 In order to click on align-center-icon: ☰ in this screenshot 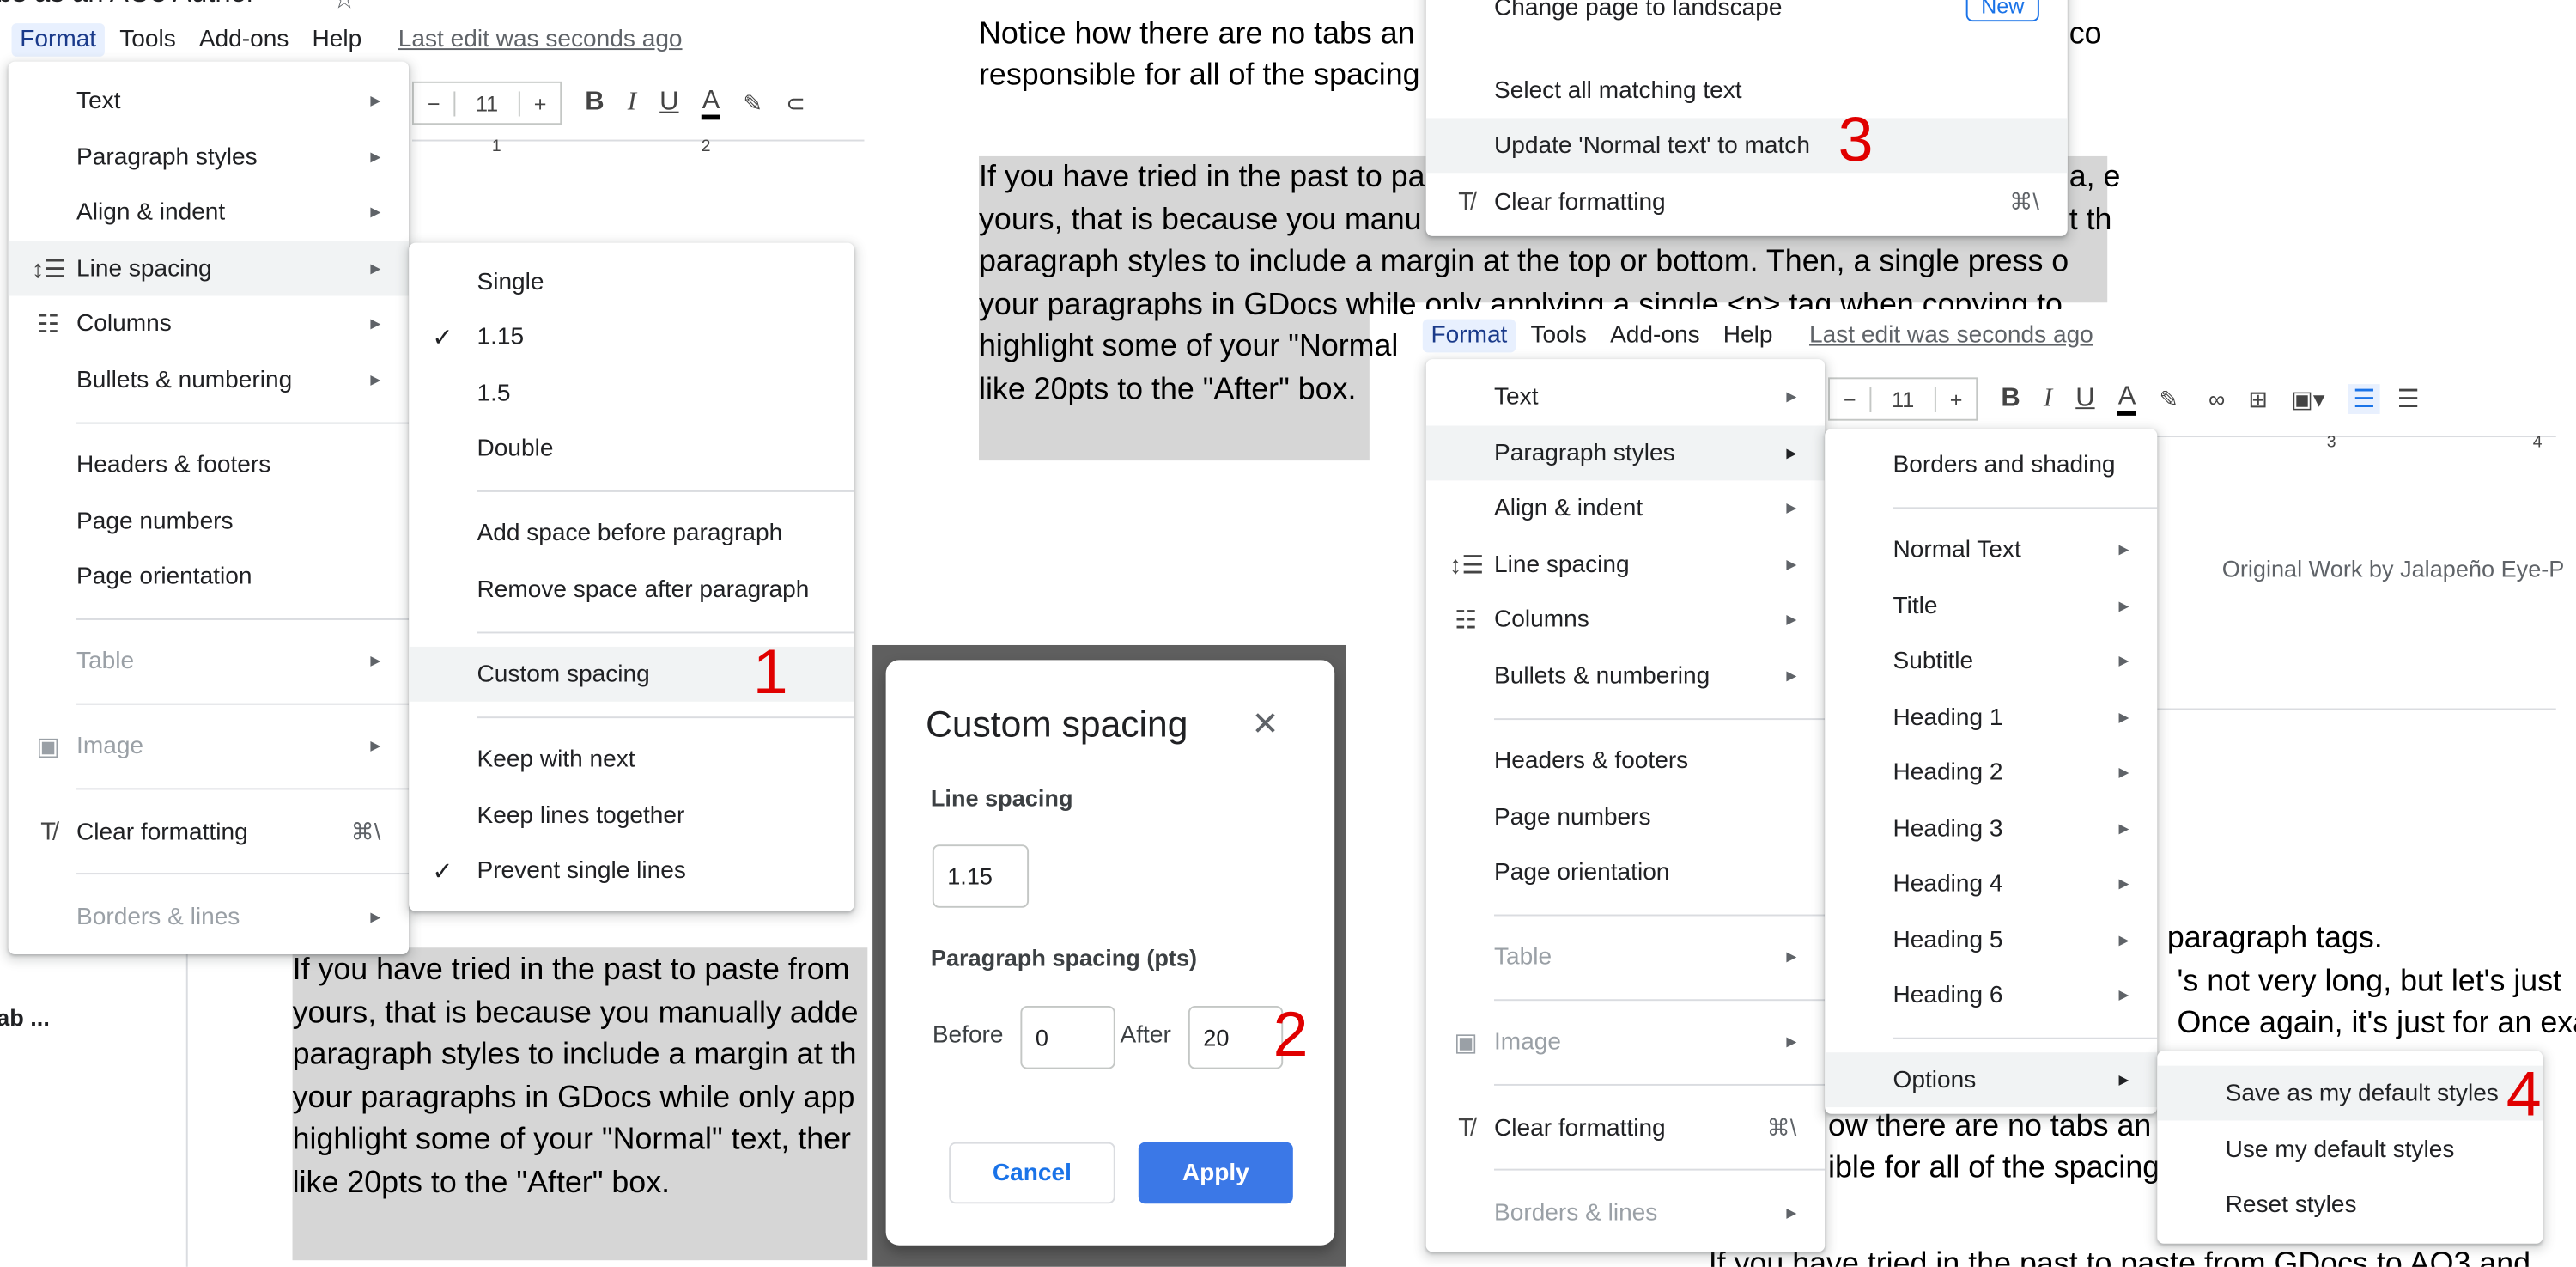, I will do `click(2408, 399)`.